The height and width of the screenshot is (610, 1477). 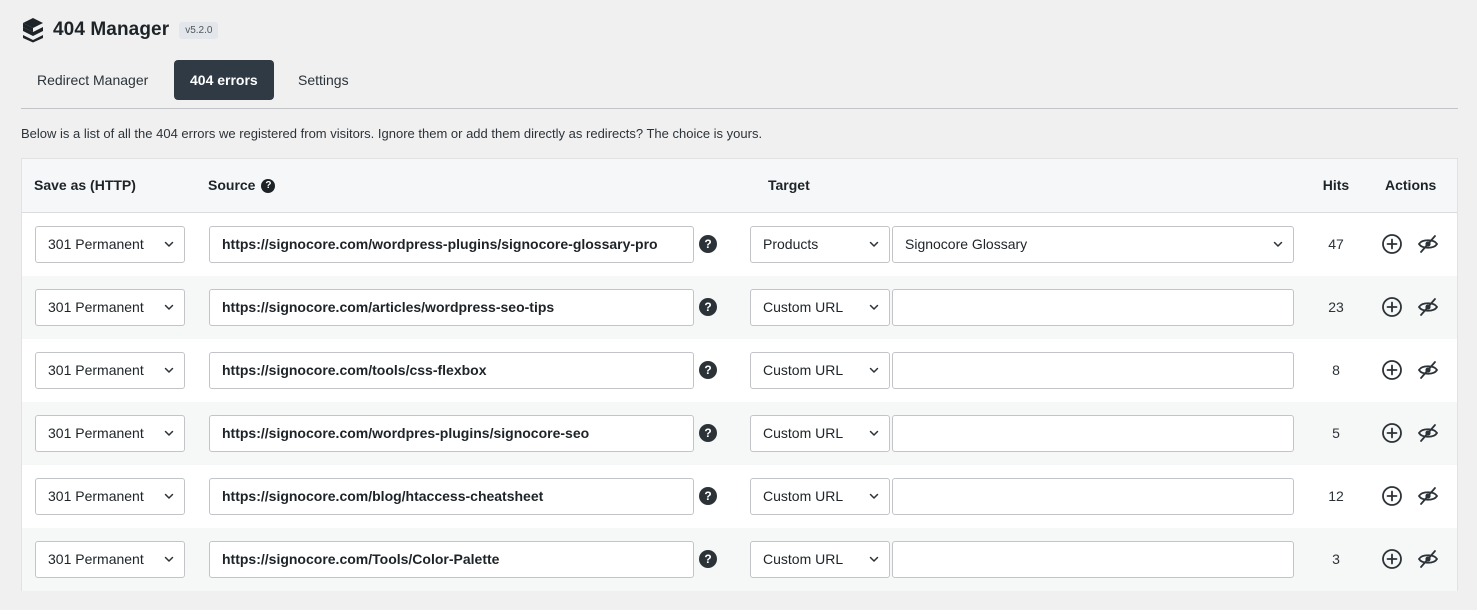 I want to click on target-value: Signocore Glossary, so click(x=966, y=244).